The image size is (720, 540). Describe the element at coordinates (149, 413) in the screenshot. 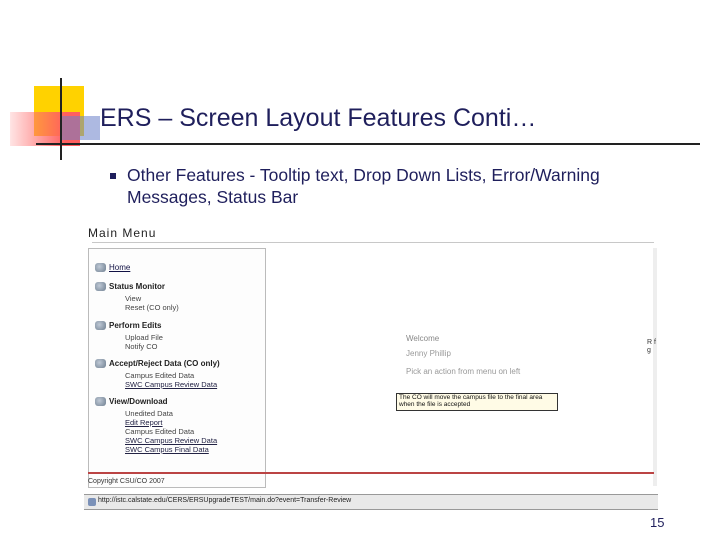

I see `submenu-unedited-data: Unedited Data` at that location.